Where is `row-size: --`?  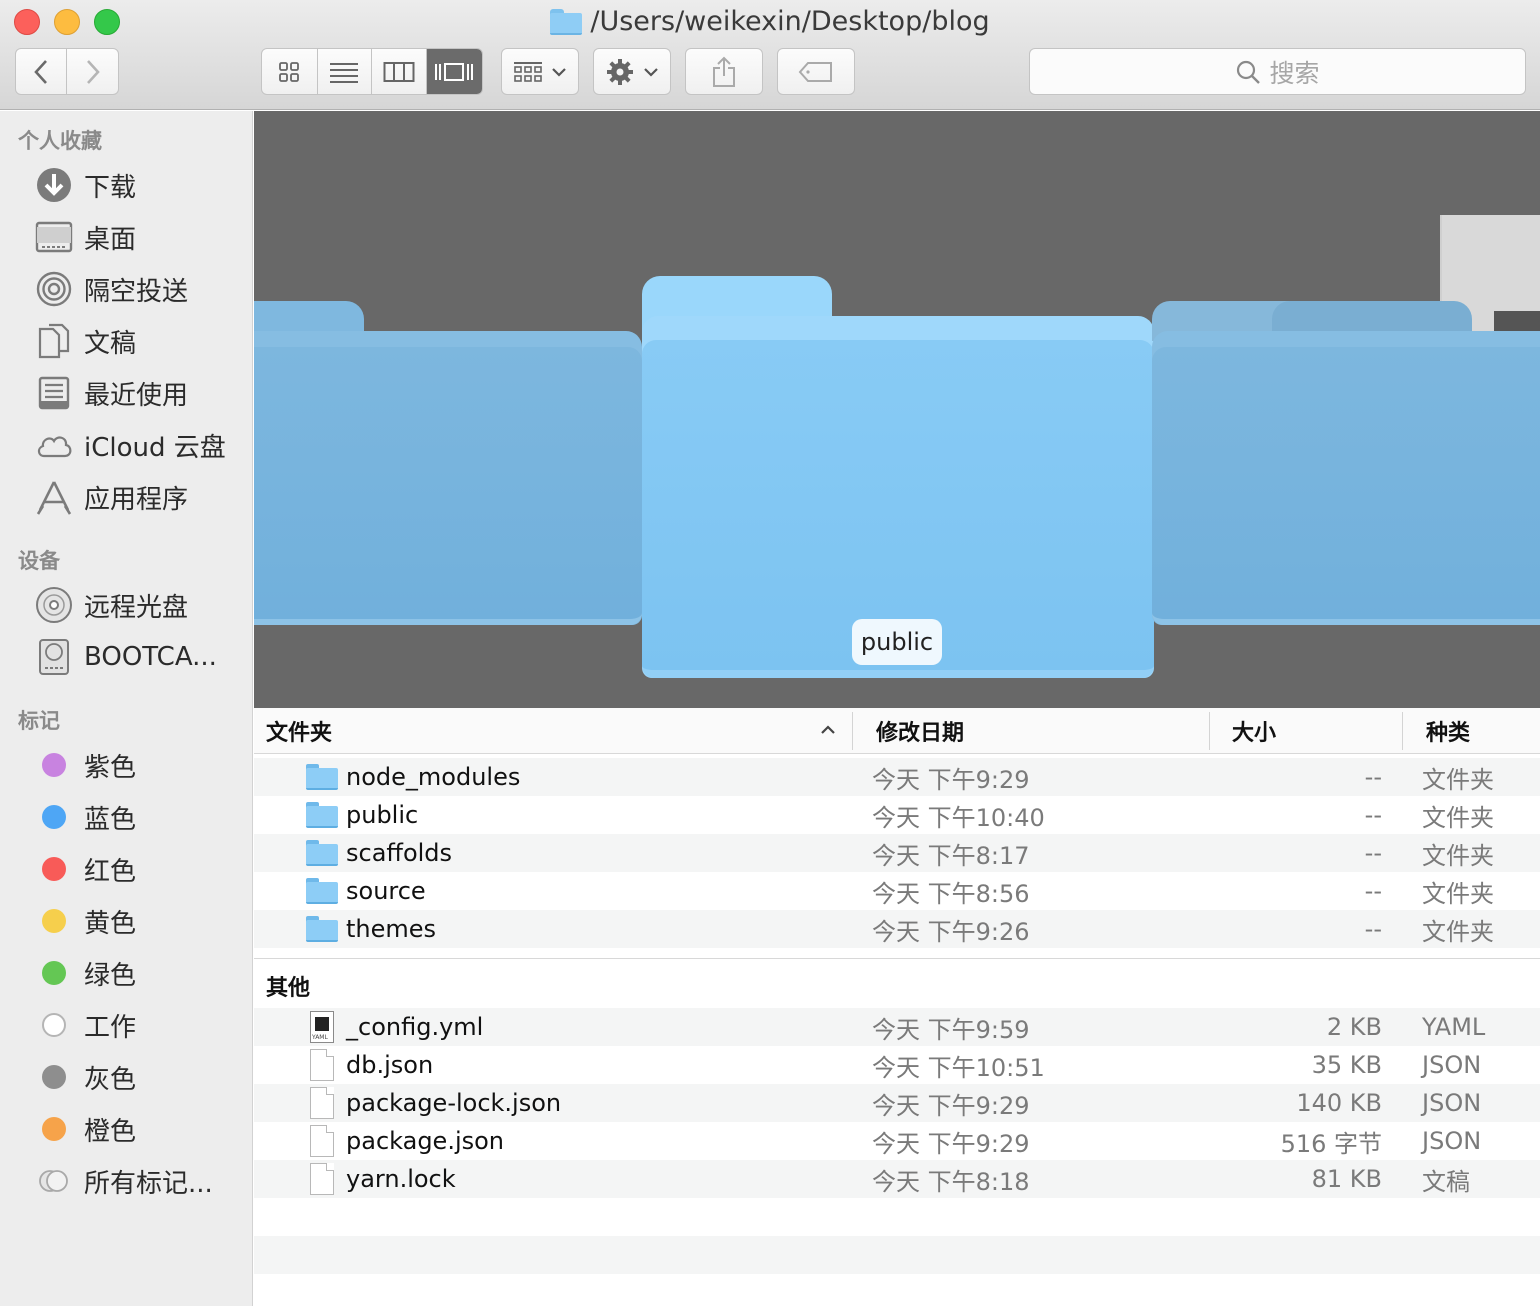 row-size: -- is located at coordinates (1373, 853).